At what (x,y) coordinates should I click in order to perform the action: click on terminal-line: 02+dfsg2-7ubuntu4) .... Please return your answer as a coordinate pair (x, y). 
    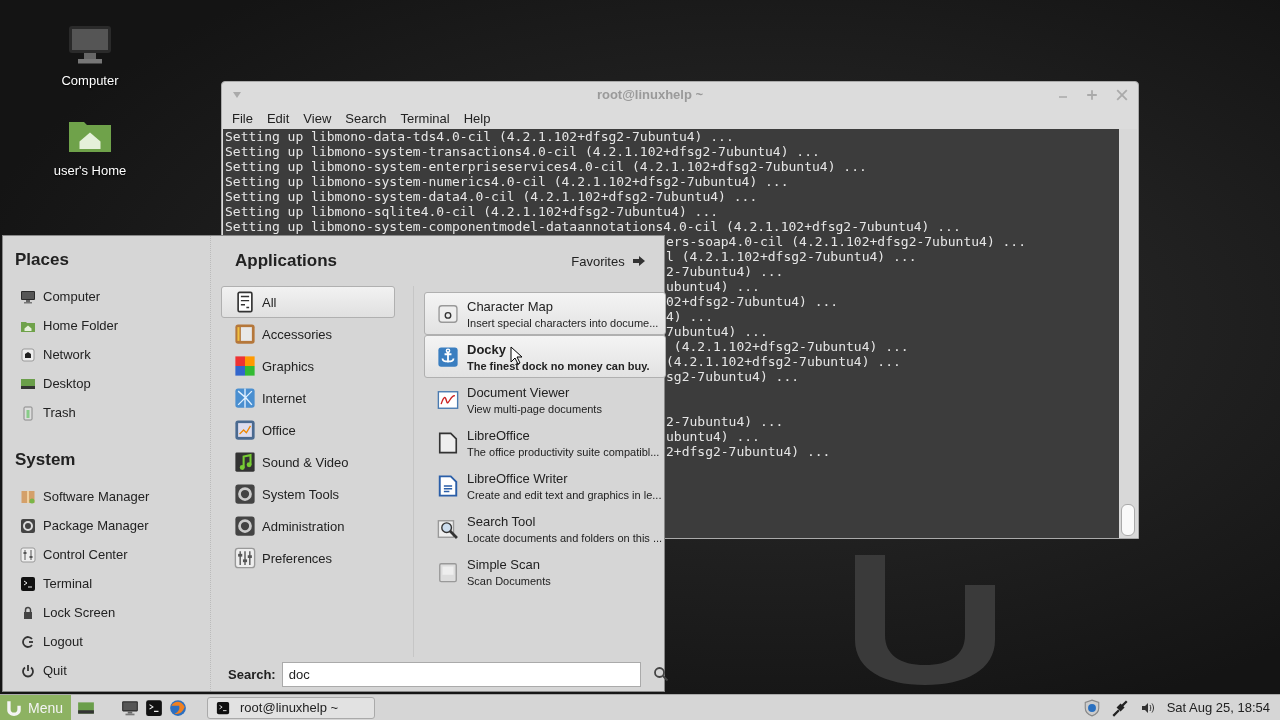
    Looking at the image, I should click on (752, 301).